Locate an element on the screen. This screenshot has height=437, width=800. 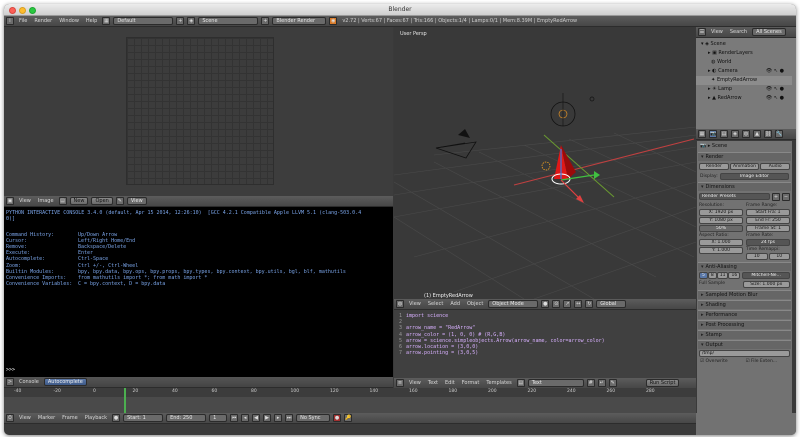
manipulator-icon: ↗ is located at coordinates (567, 304).